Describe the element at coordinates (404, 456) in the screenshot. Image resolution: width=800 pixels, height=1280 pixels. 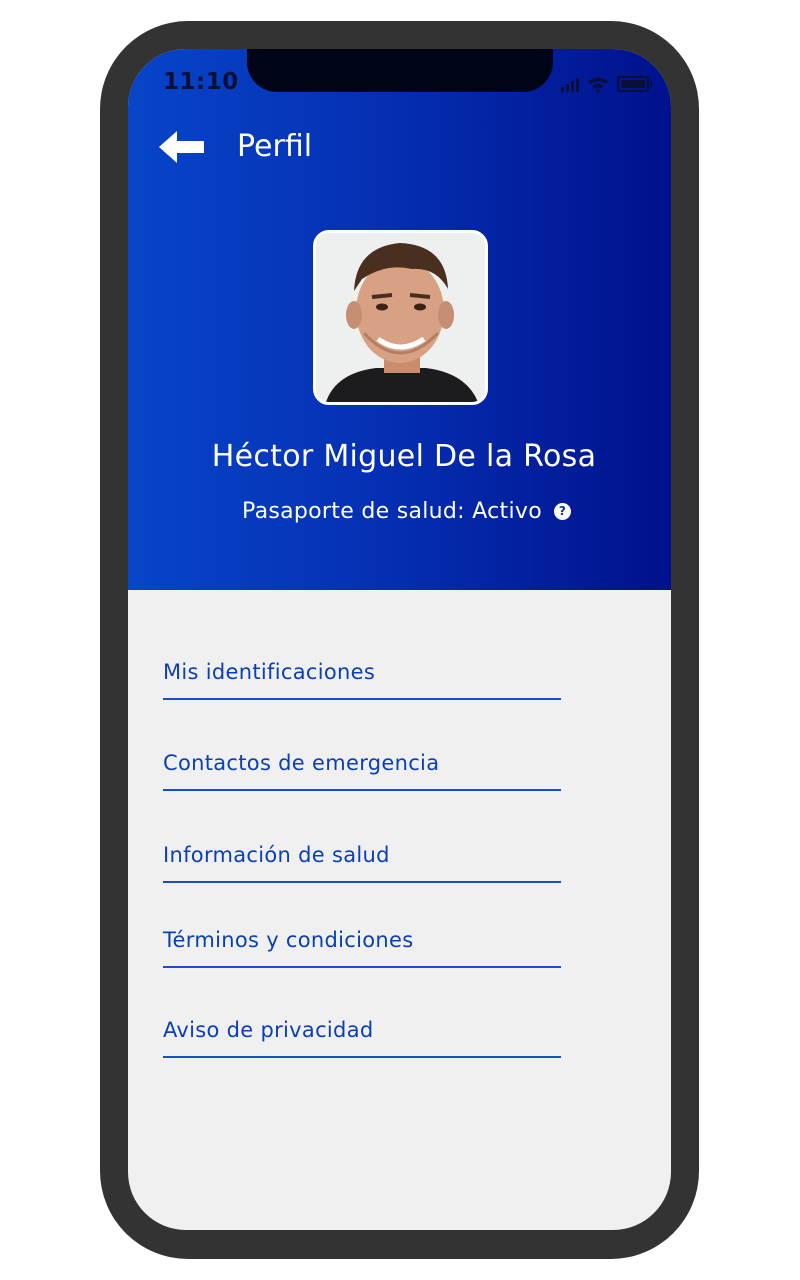
I see `user-name: Héctor Miguel De la Rosa` at that location.